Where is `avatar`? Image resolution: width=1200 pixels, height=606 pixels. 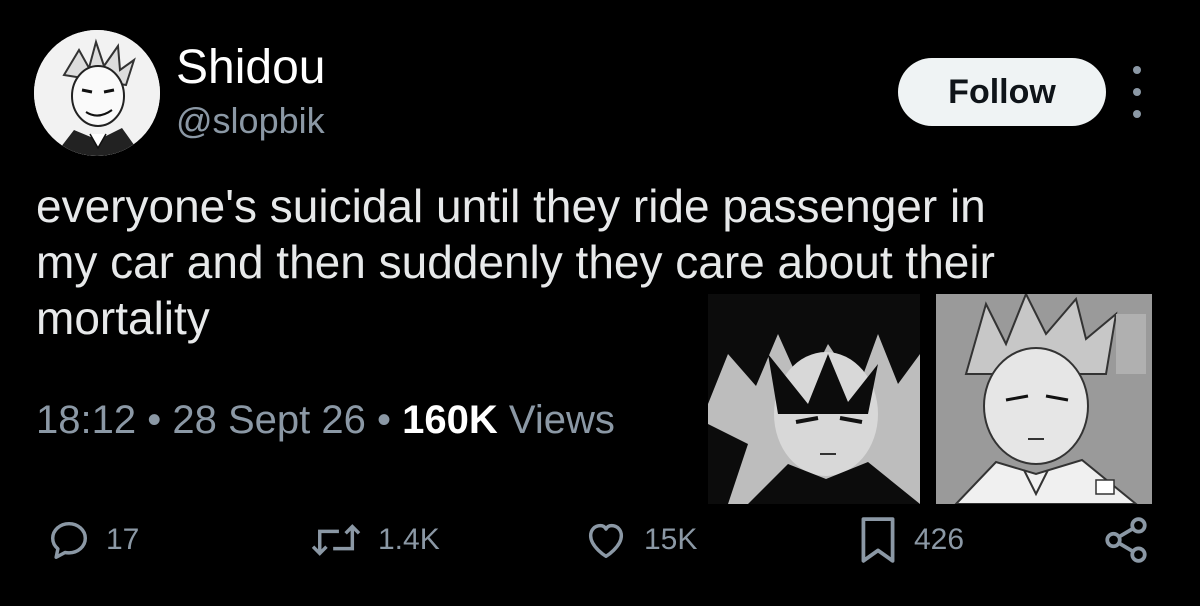
avatar is located at coordinates (97, 93).